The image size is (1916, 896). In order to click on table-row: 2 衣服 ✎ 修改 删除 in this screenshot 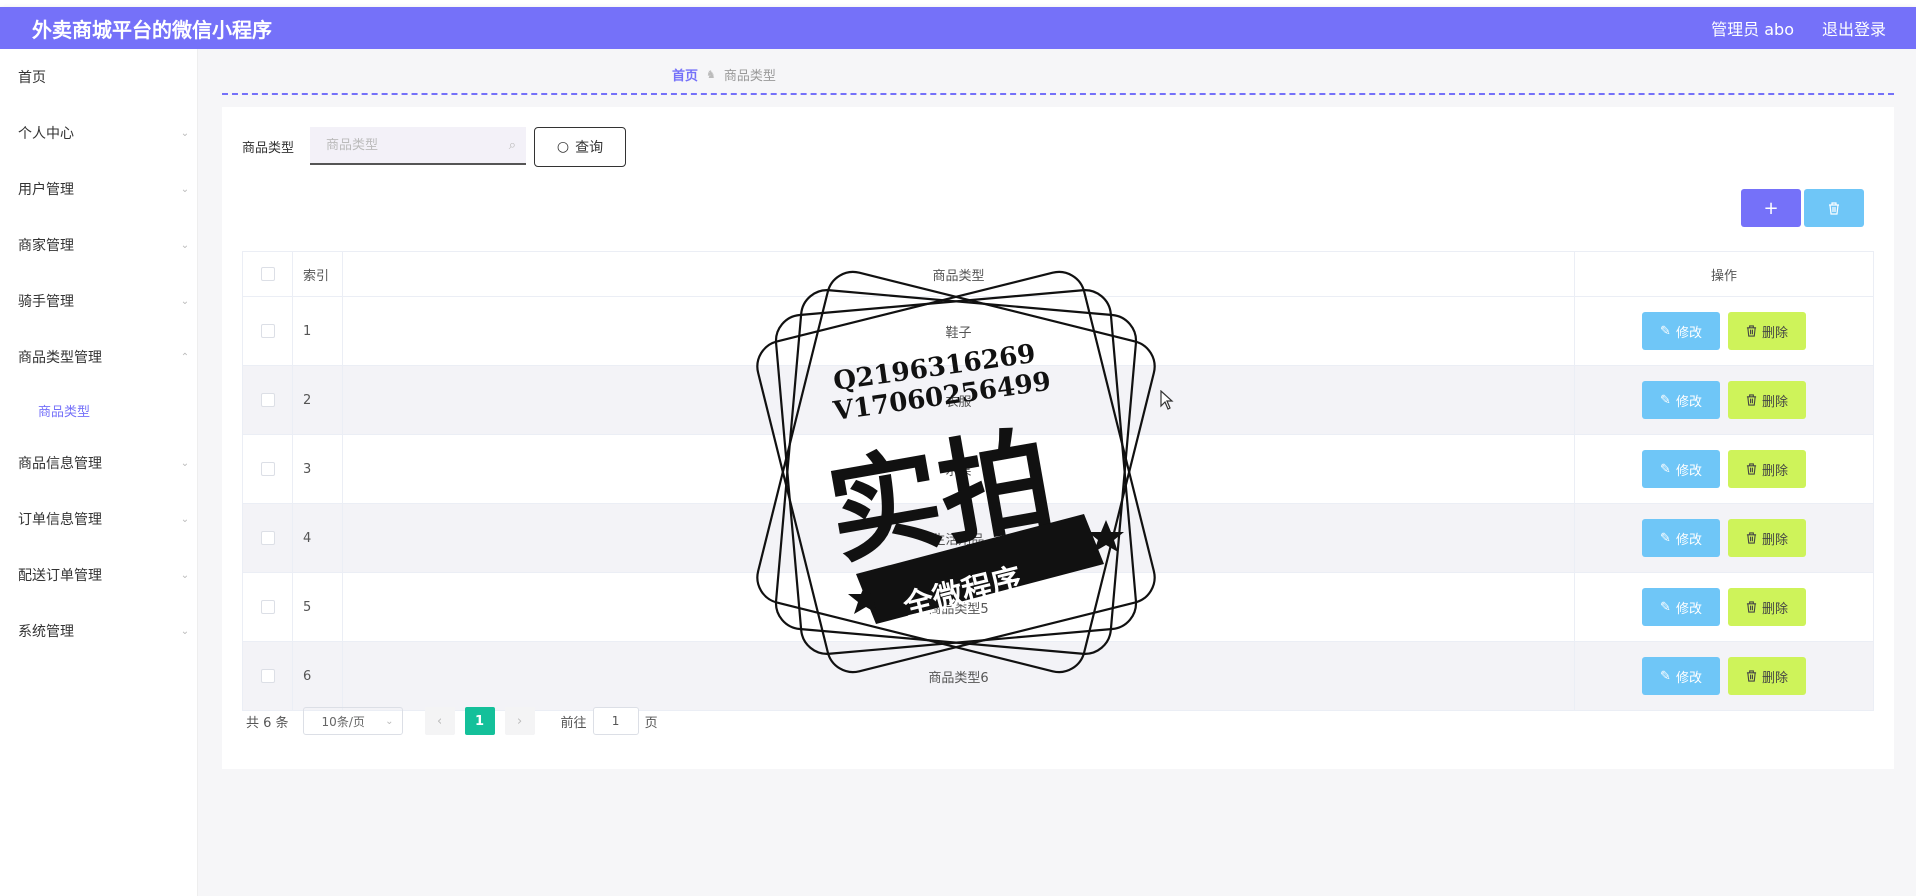, I will do `click(1058, 399)`.